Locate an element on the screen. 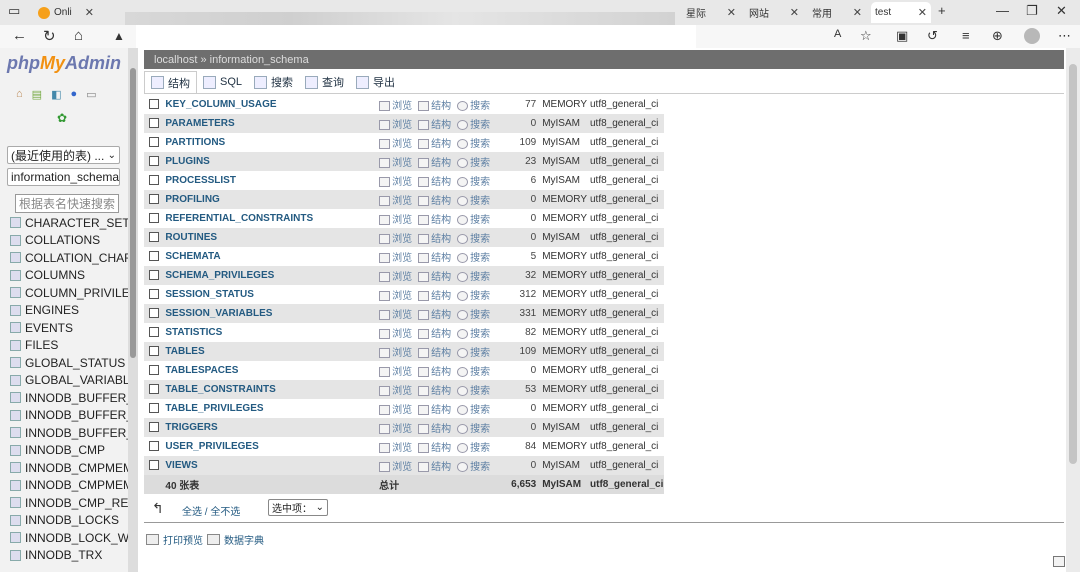 The width and height of the screenshot is (1080, 572). table-row: PARTITIONS 浏览 结构 搜索 109 MyISAM utf8_general_ci is located at coordinates (404, 142).